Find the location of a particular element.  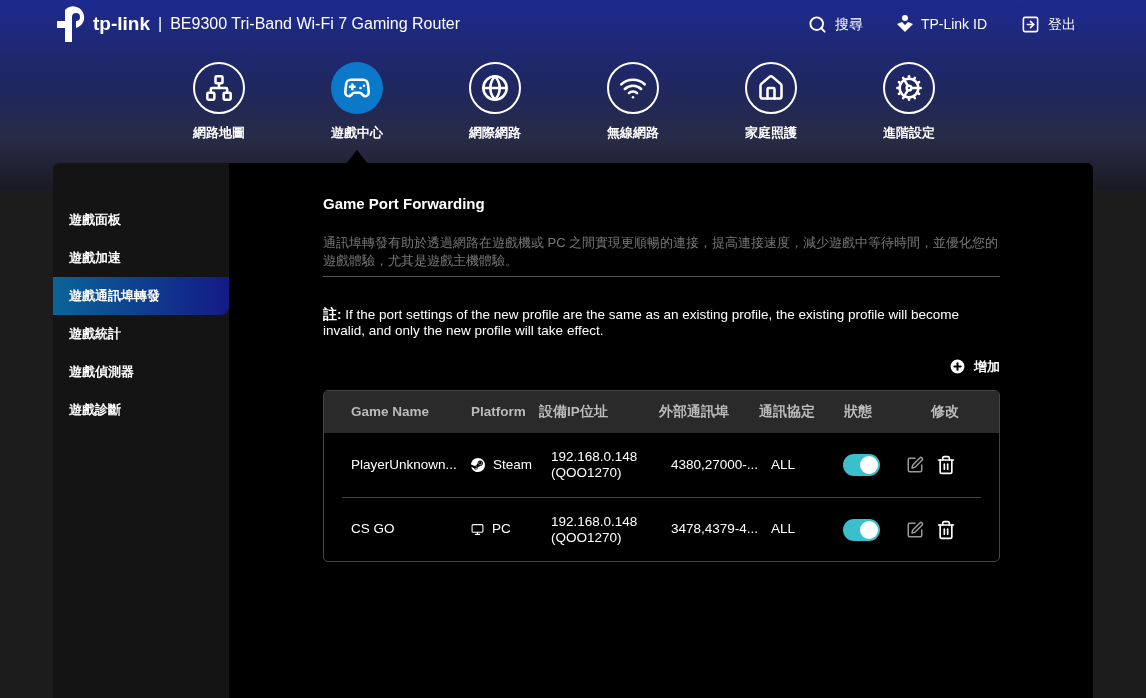

sidebar-item: 遊戲面板 is located at coordinates (141, 220).